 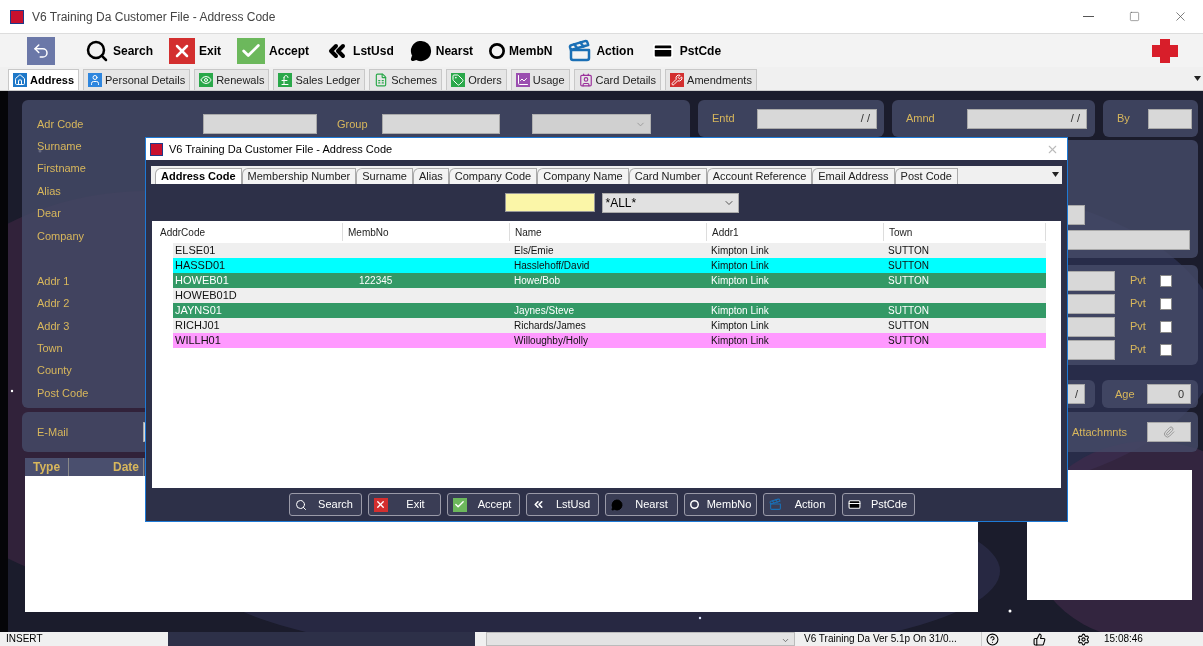 I want to click on tab: Alias, so click(x=430, y=176).